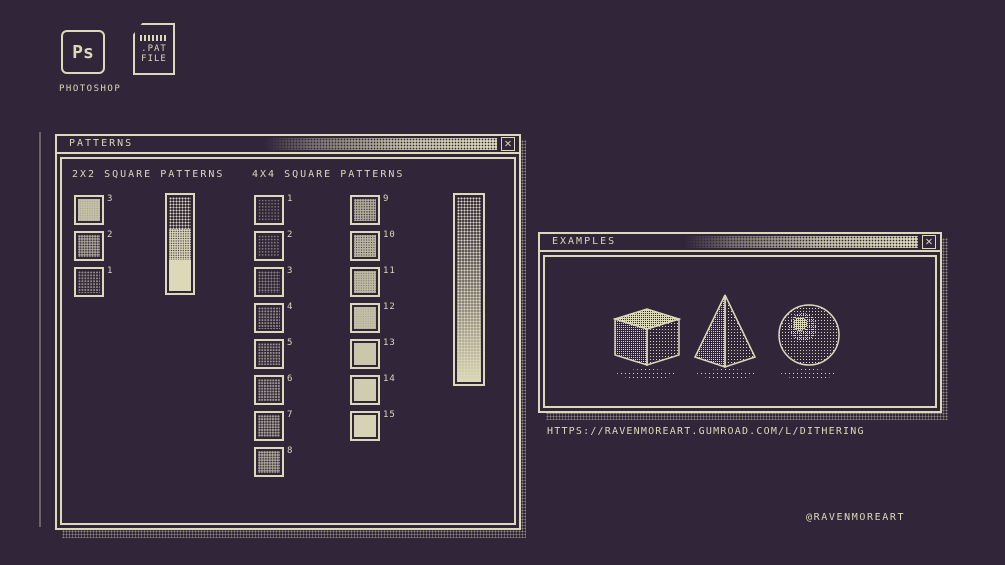 The height and width of the screenshot is (565, 1005). I want to click on pattern-number: 8, so click(290, 451).